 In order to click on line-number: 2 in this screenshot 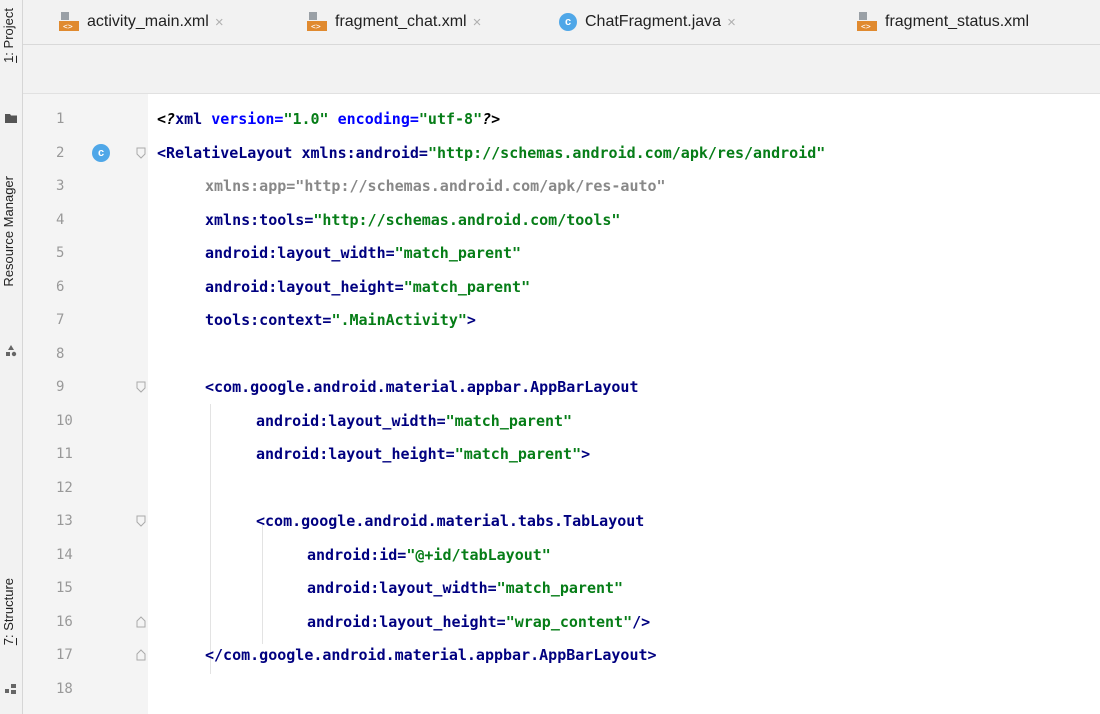, I will do `click(60, 152)`.